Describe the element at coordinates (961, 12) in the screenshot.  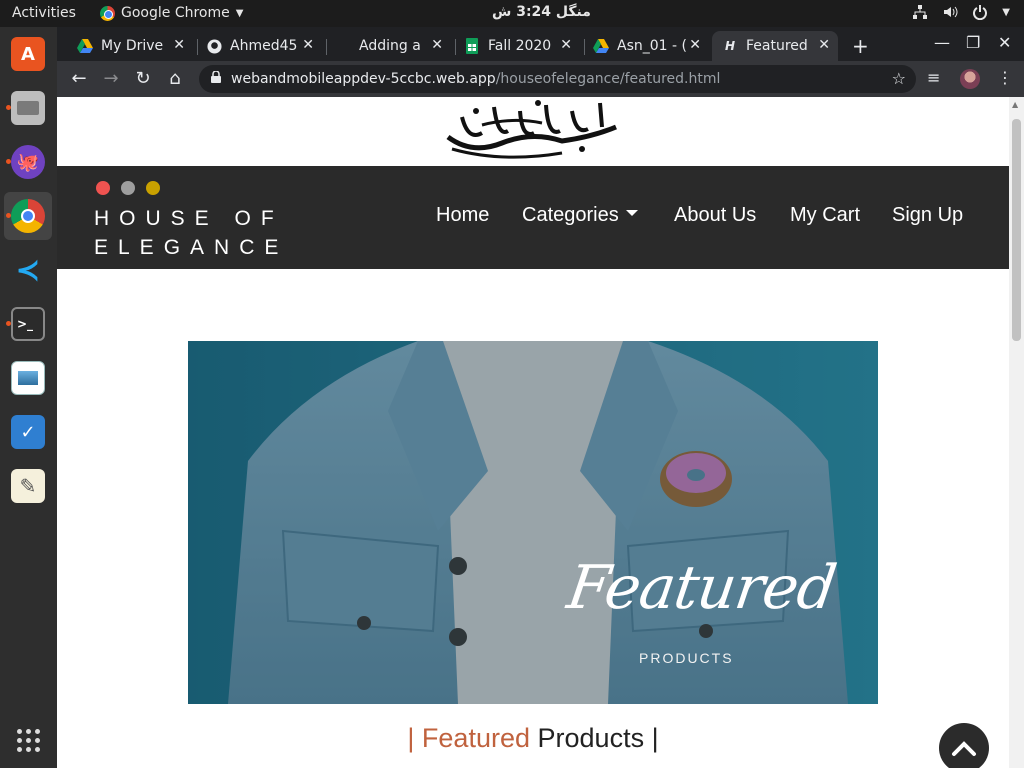
I see `system-tray: ▼` at that location.